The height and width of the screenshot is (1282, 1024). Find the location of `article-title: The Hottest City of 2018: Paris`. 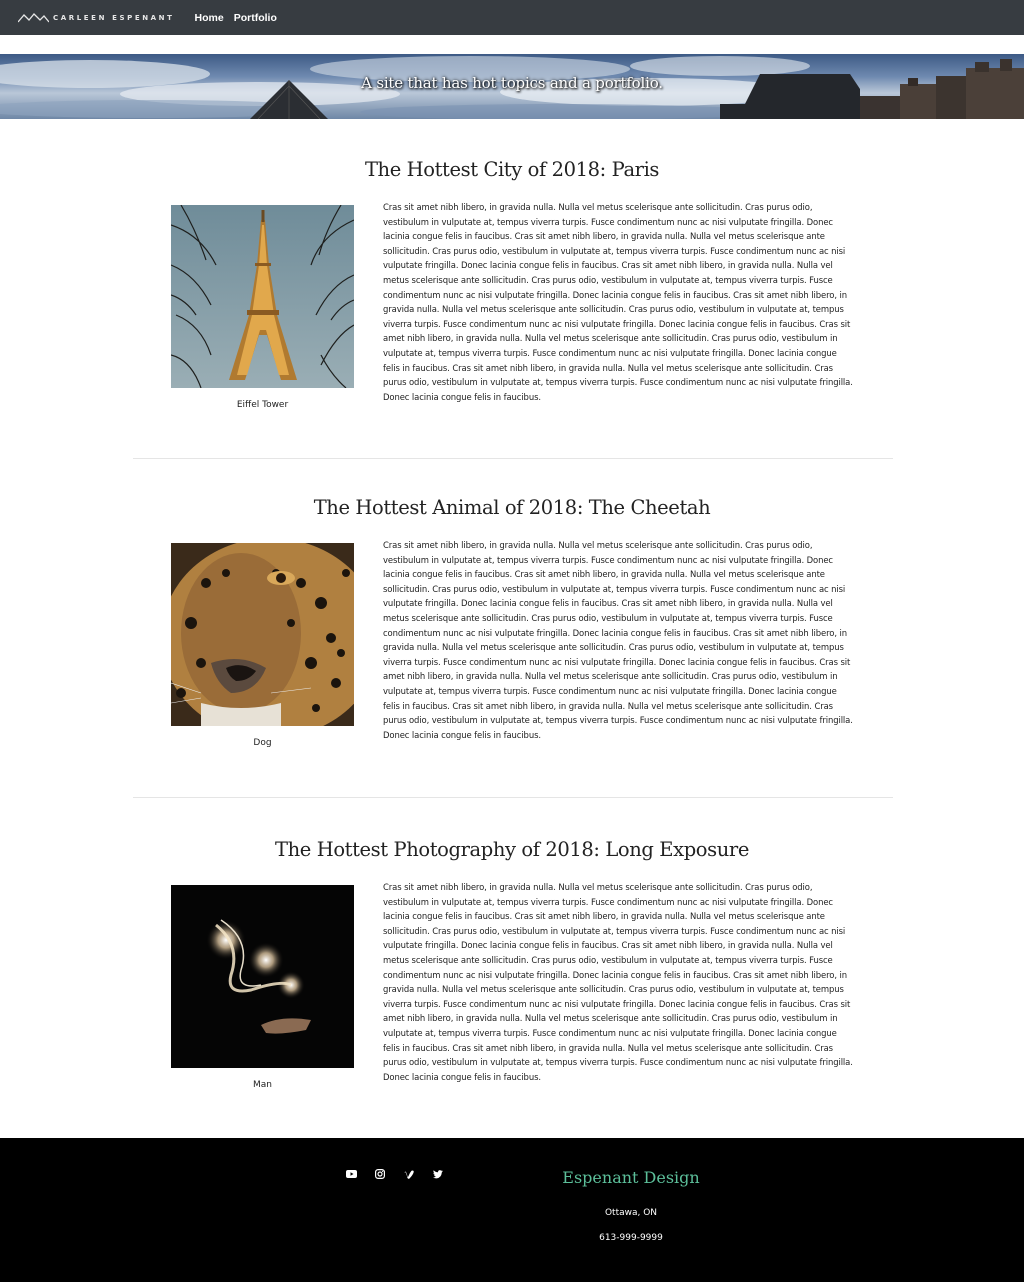

article-title: The Hottest City of 2018: Paris is located at coordinates (512, 169).